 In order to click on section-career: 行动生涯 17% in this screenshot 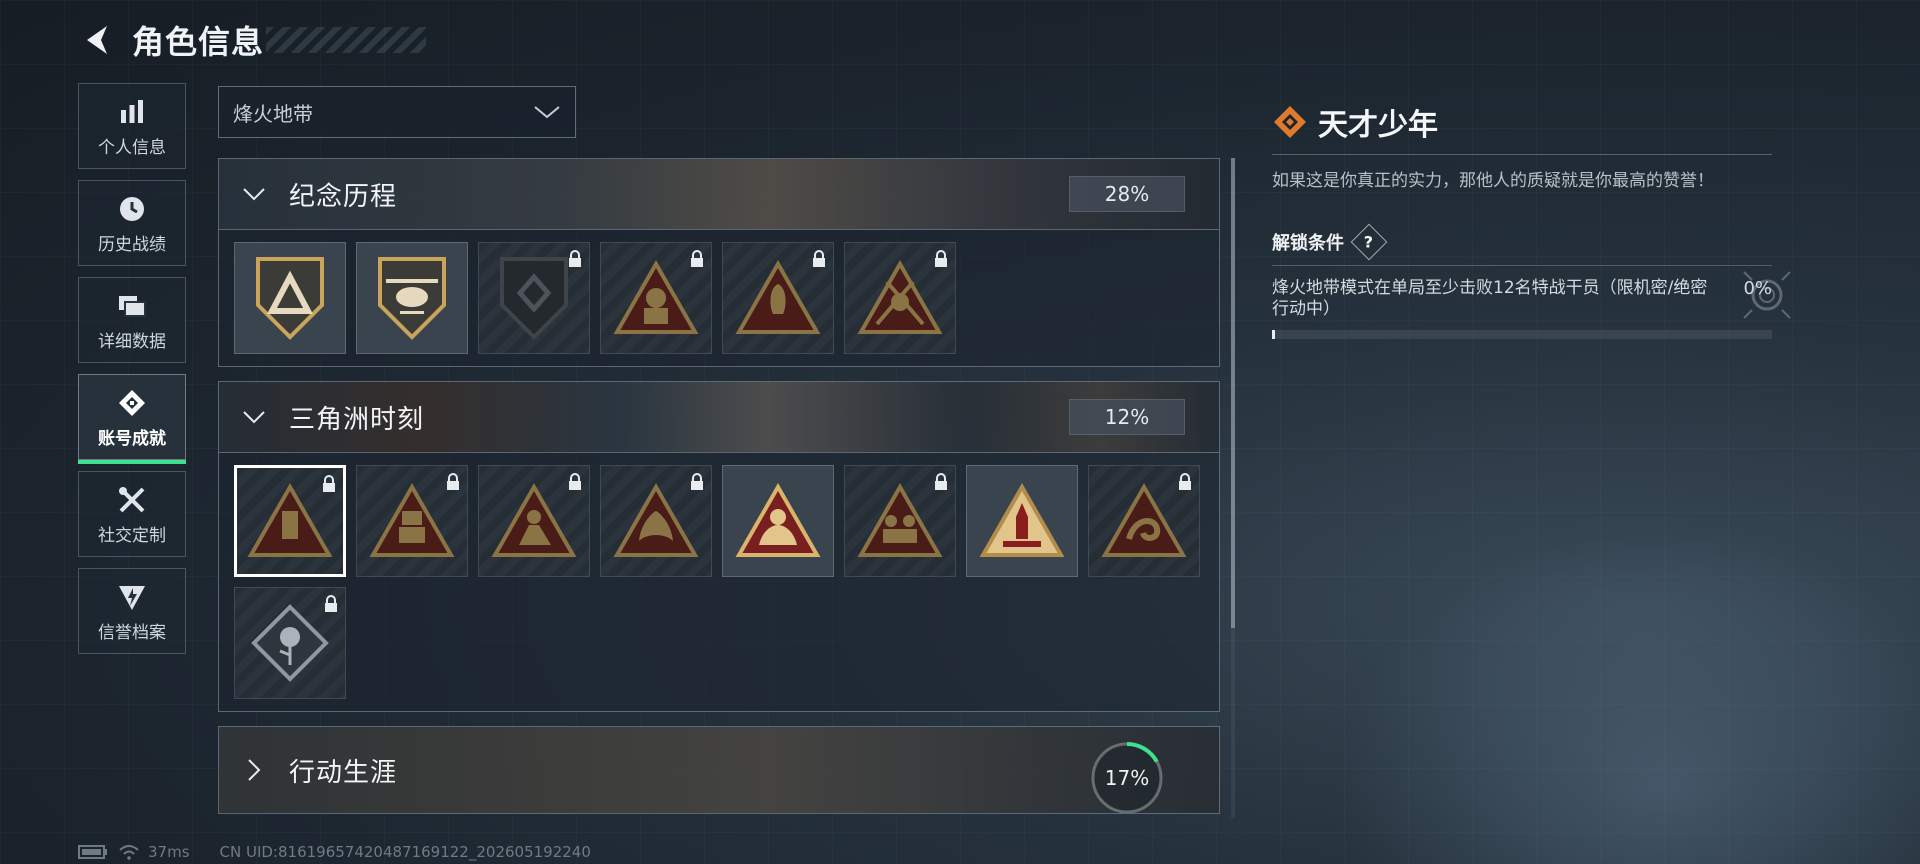, I will do `click(719, 770)`.